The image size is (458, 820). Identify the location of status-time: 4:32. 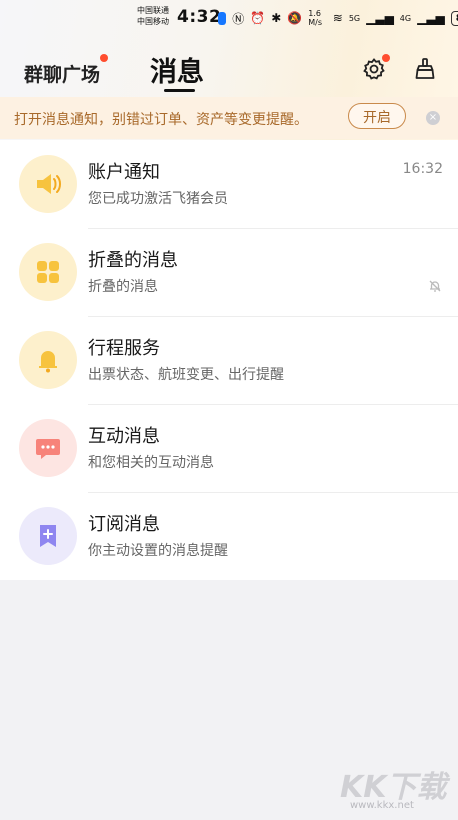
(199, 17).